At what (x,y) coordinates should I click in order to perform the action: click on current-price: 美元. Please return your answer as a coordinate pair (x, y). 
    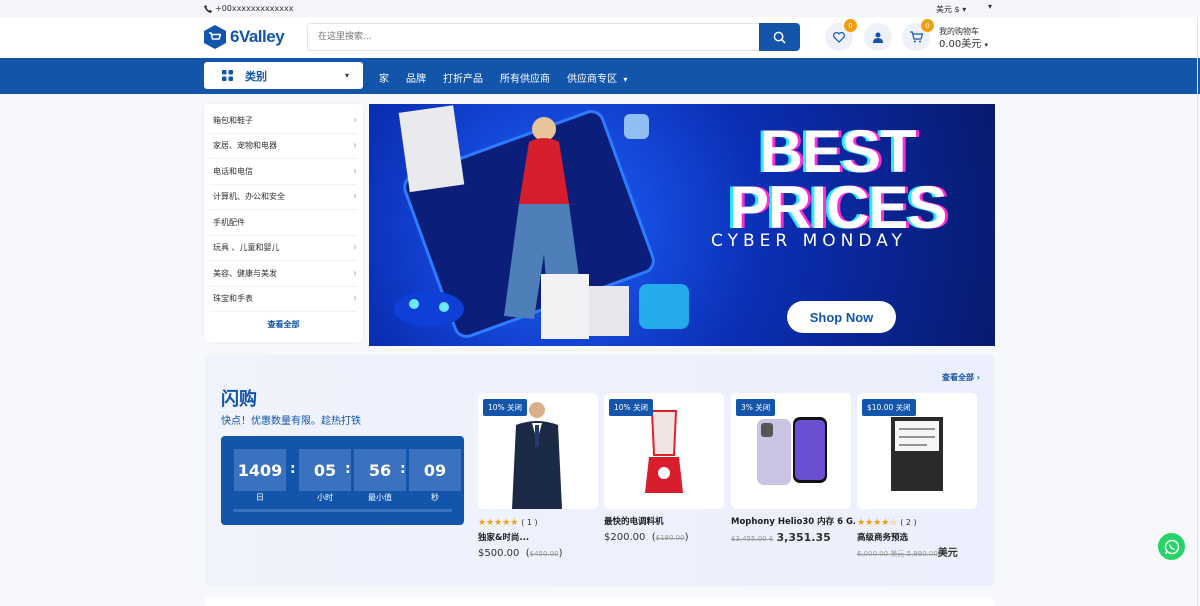
    Looking at the image, I should click on (947, 553).